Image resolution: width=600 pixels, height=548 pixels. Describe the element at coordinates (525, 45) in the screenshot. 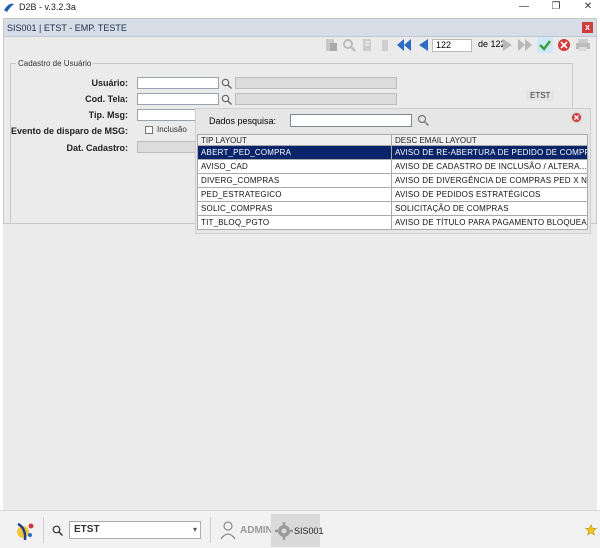

I see `last-record-icon` at that location.